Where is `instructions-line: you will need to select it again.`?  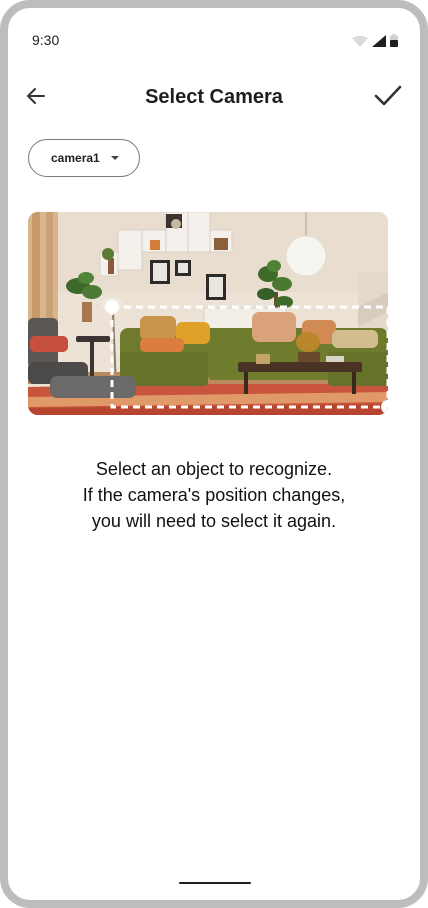 instructions-line: you will need to select it again. is located at coordinates (214, 521).